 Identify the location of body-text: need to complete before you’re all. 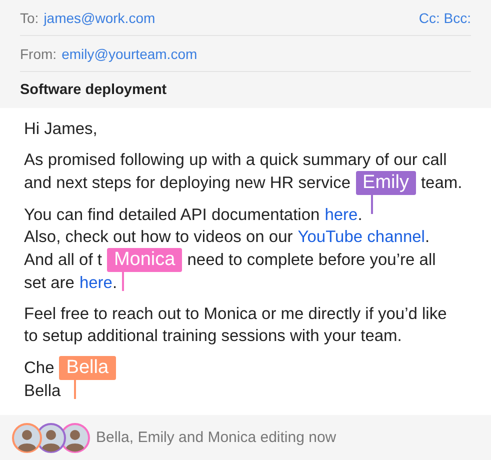
(311, 260).